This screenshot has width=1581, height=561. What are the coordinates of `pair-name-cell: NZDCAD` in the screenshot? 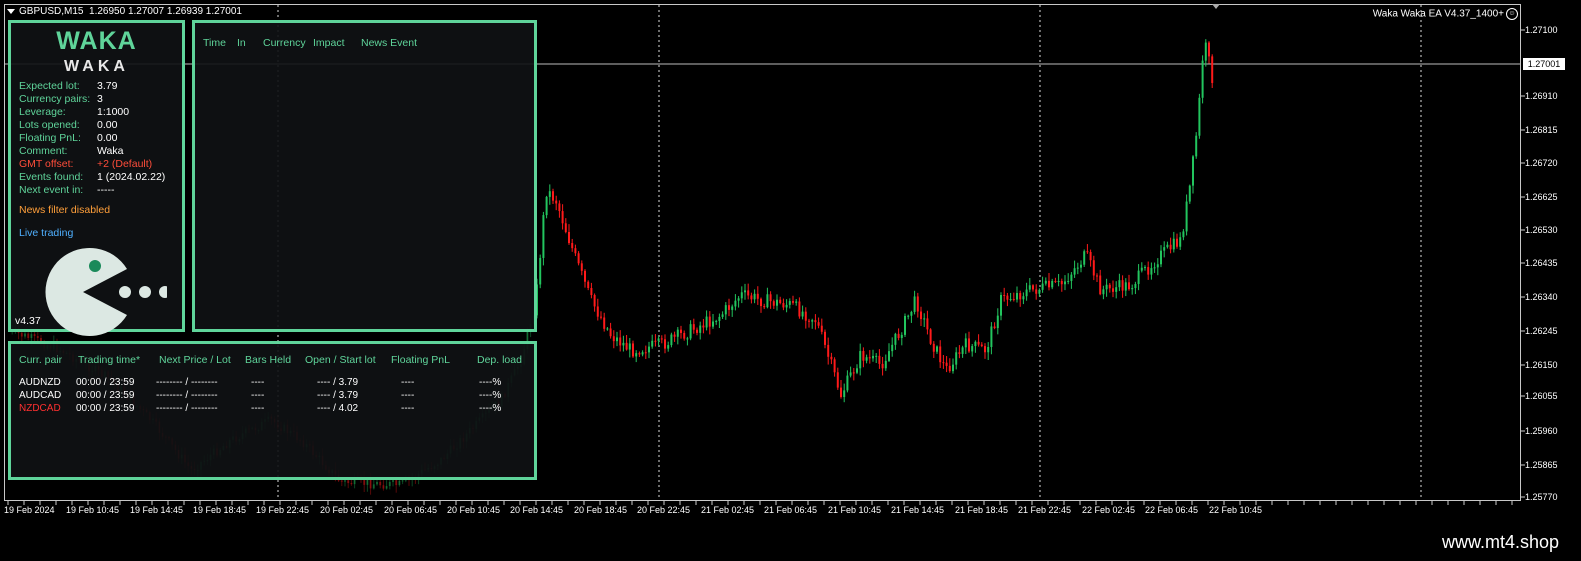 It's located at (40, 408).